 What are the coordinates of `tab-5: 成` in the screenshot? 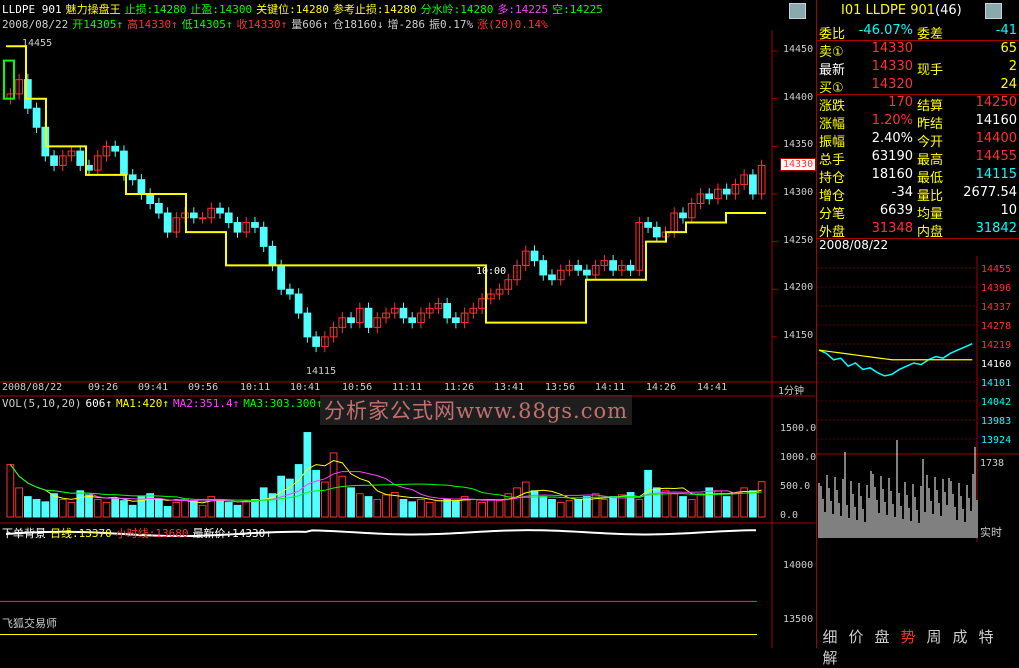 It's located at (960, 636).